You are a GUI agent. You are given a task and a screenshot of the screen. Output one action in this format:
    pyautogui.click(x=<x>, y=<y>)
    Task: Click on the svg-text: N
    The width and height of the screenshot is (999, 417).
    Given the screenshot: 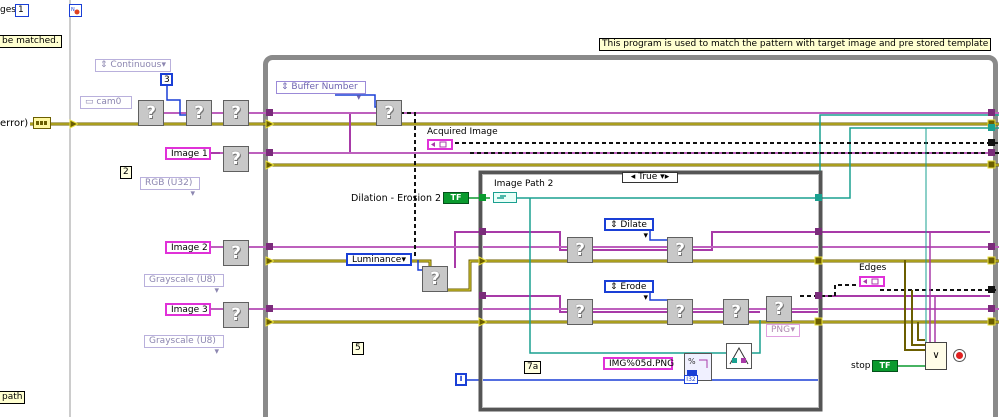 What is the action you would take?
    pyautogui.click(x=73, y=10)
    